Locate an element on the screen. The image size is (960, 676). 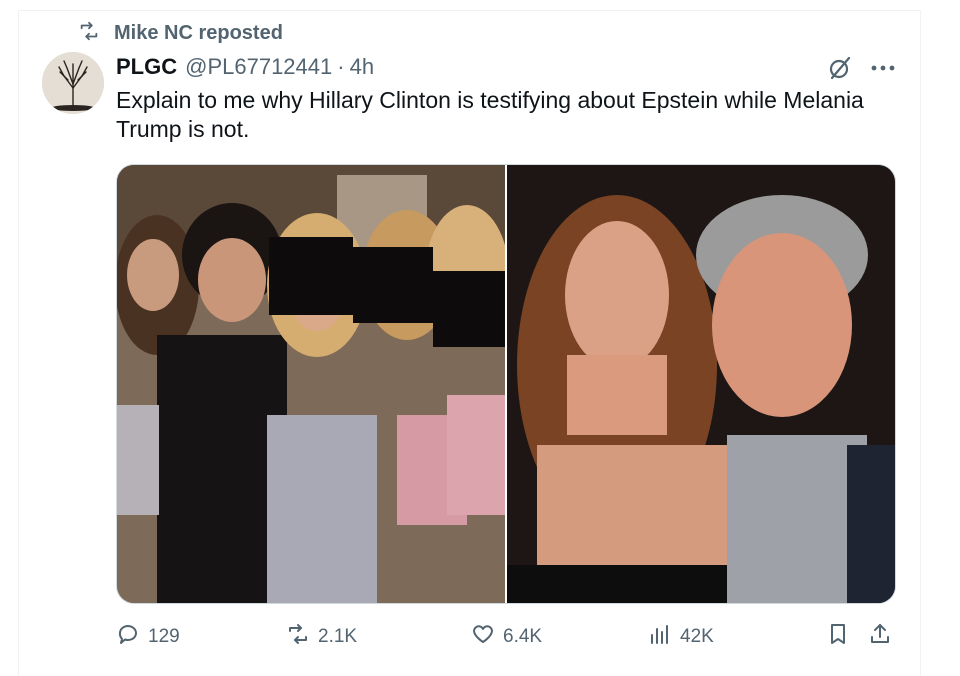
repost-label: Mike NC reposted is located at coordinates (198, 33).